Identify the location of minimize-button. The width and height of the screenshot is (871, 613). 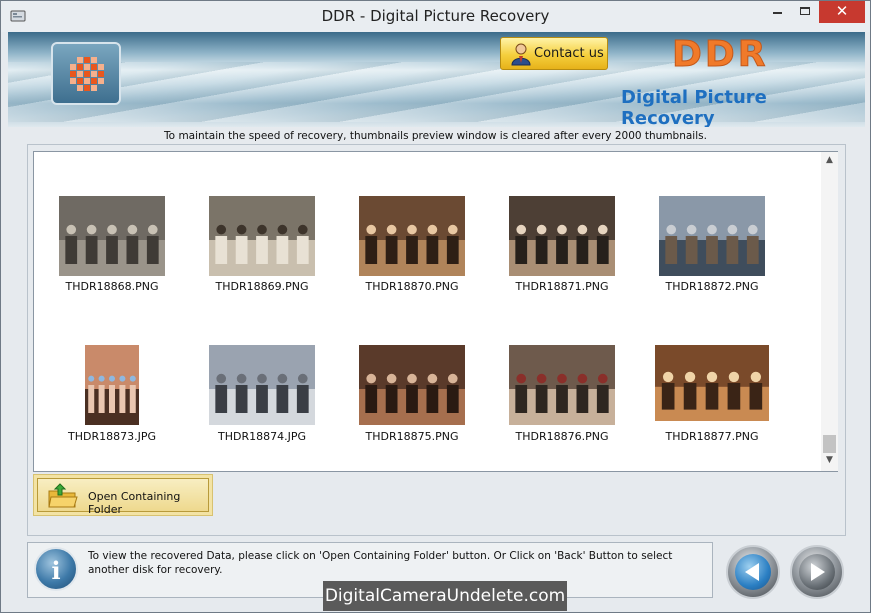
(777, 12).